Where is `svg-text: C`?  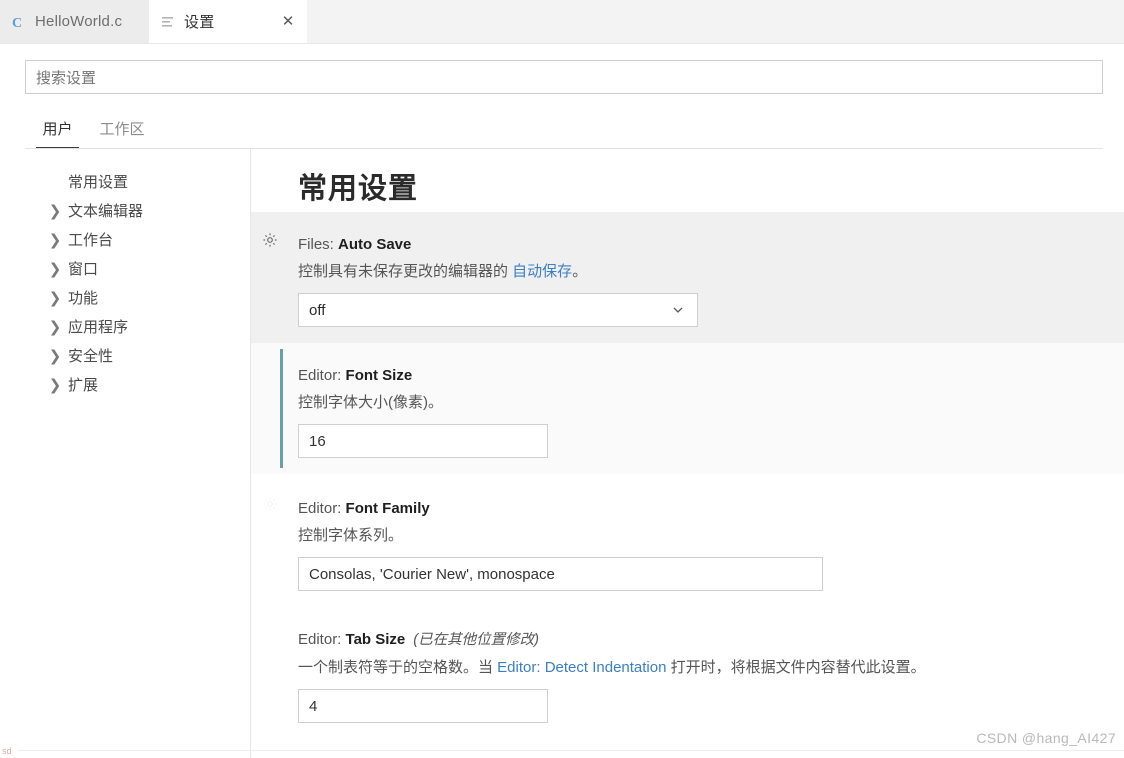
svg-text: C is located at coordinates (17, 23).